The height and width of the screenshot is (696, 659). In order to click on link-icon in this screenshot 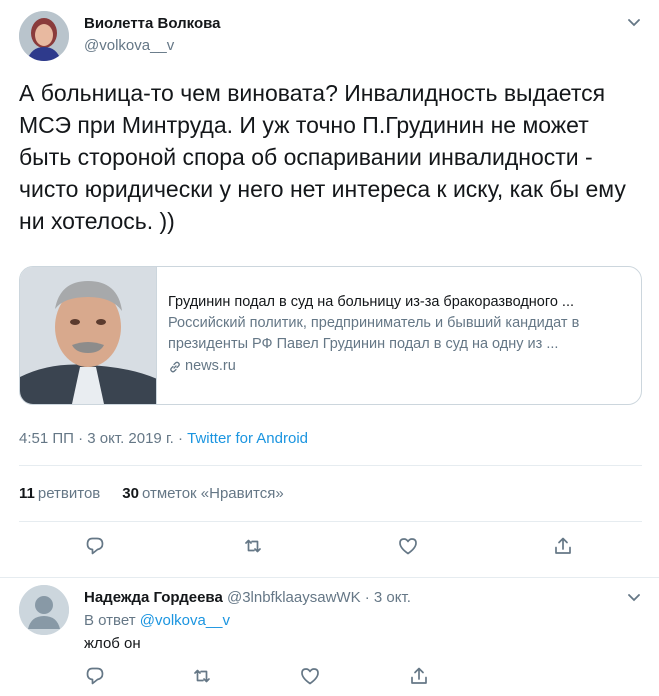, I will do `click(175, 366)`.